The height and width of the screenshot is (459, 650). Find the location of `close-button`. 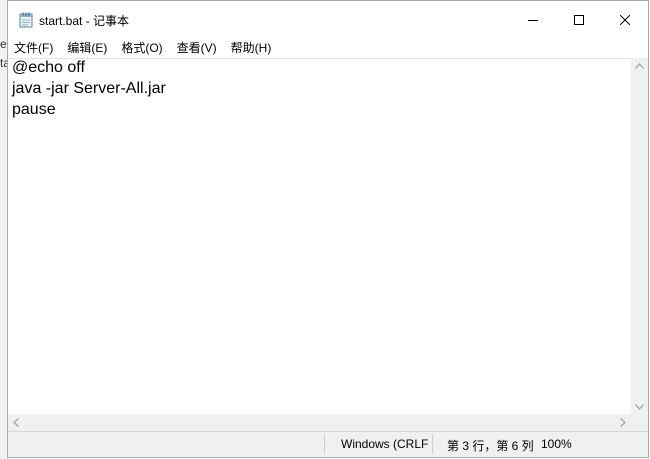

close-button is located at coordinates (625, 20).